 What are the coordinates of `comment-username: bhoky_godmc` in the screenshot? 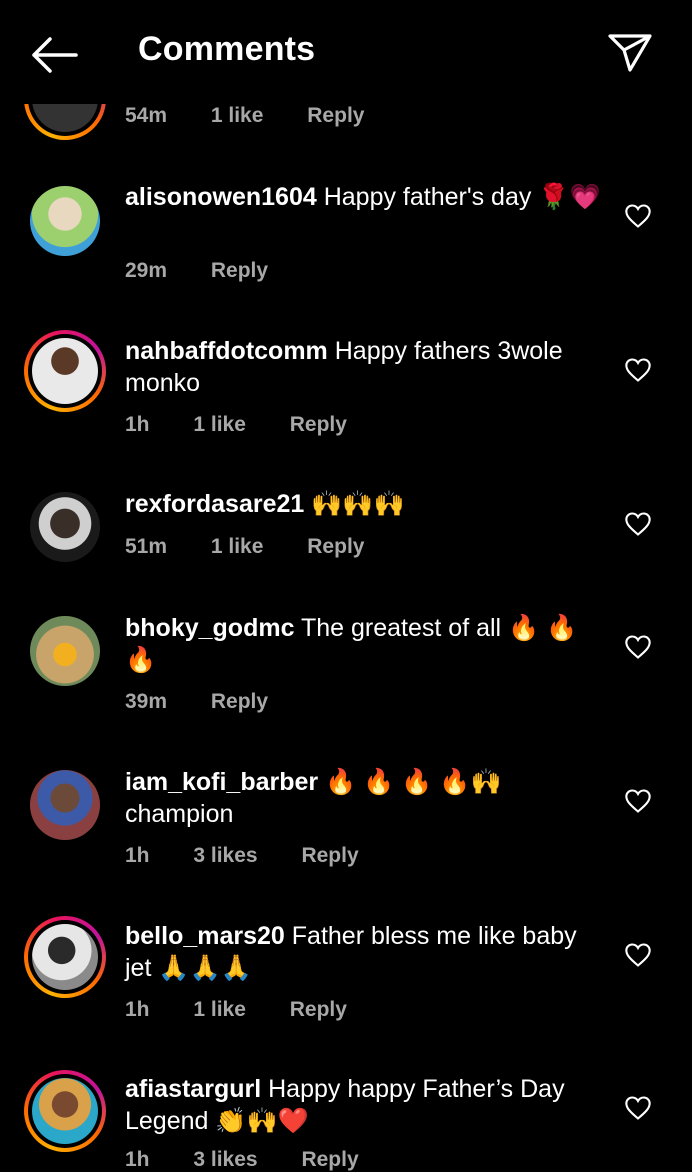 It's located at (209, 628).